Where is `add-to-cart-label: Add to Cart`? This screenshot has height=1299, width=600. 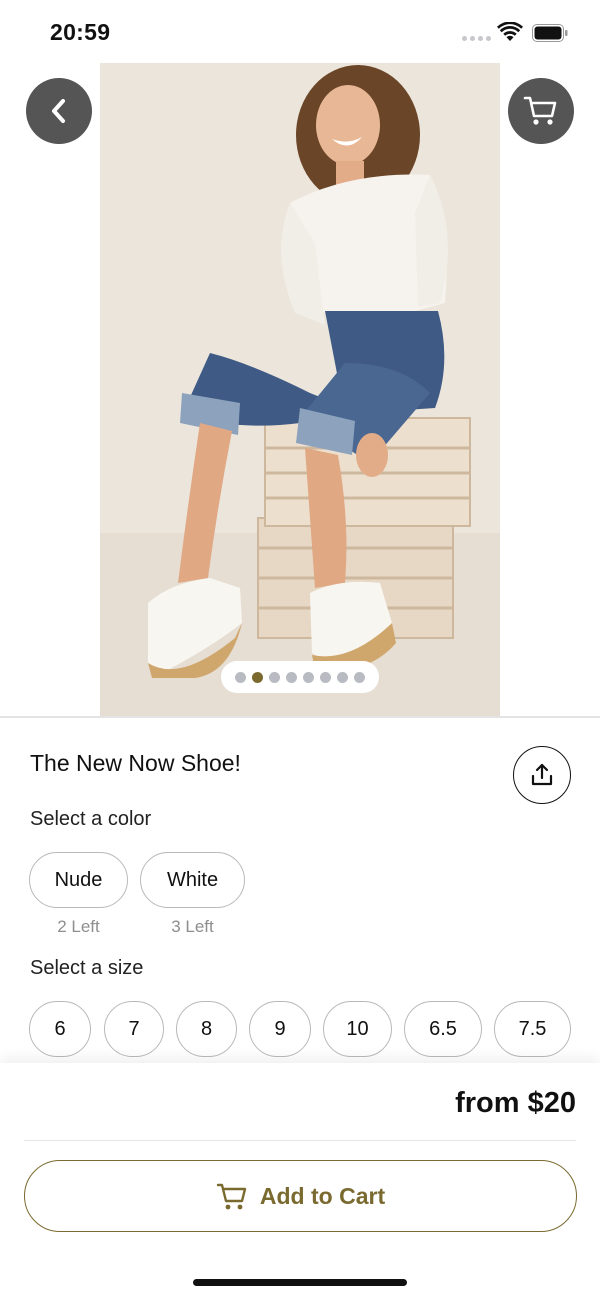 add-to-cart-label: Add to Cart is located at coordinates (322, 1195).